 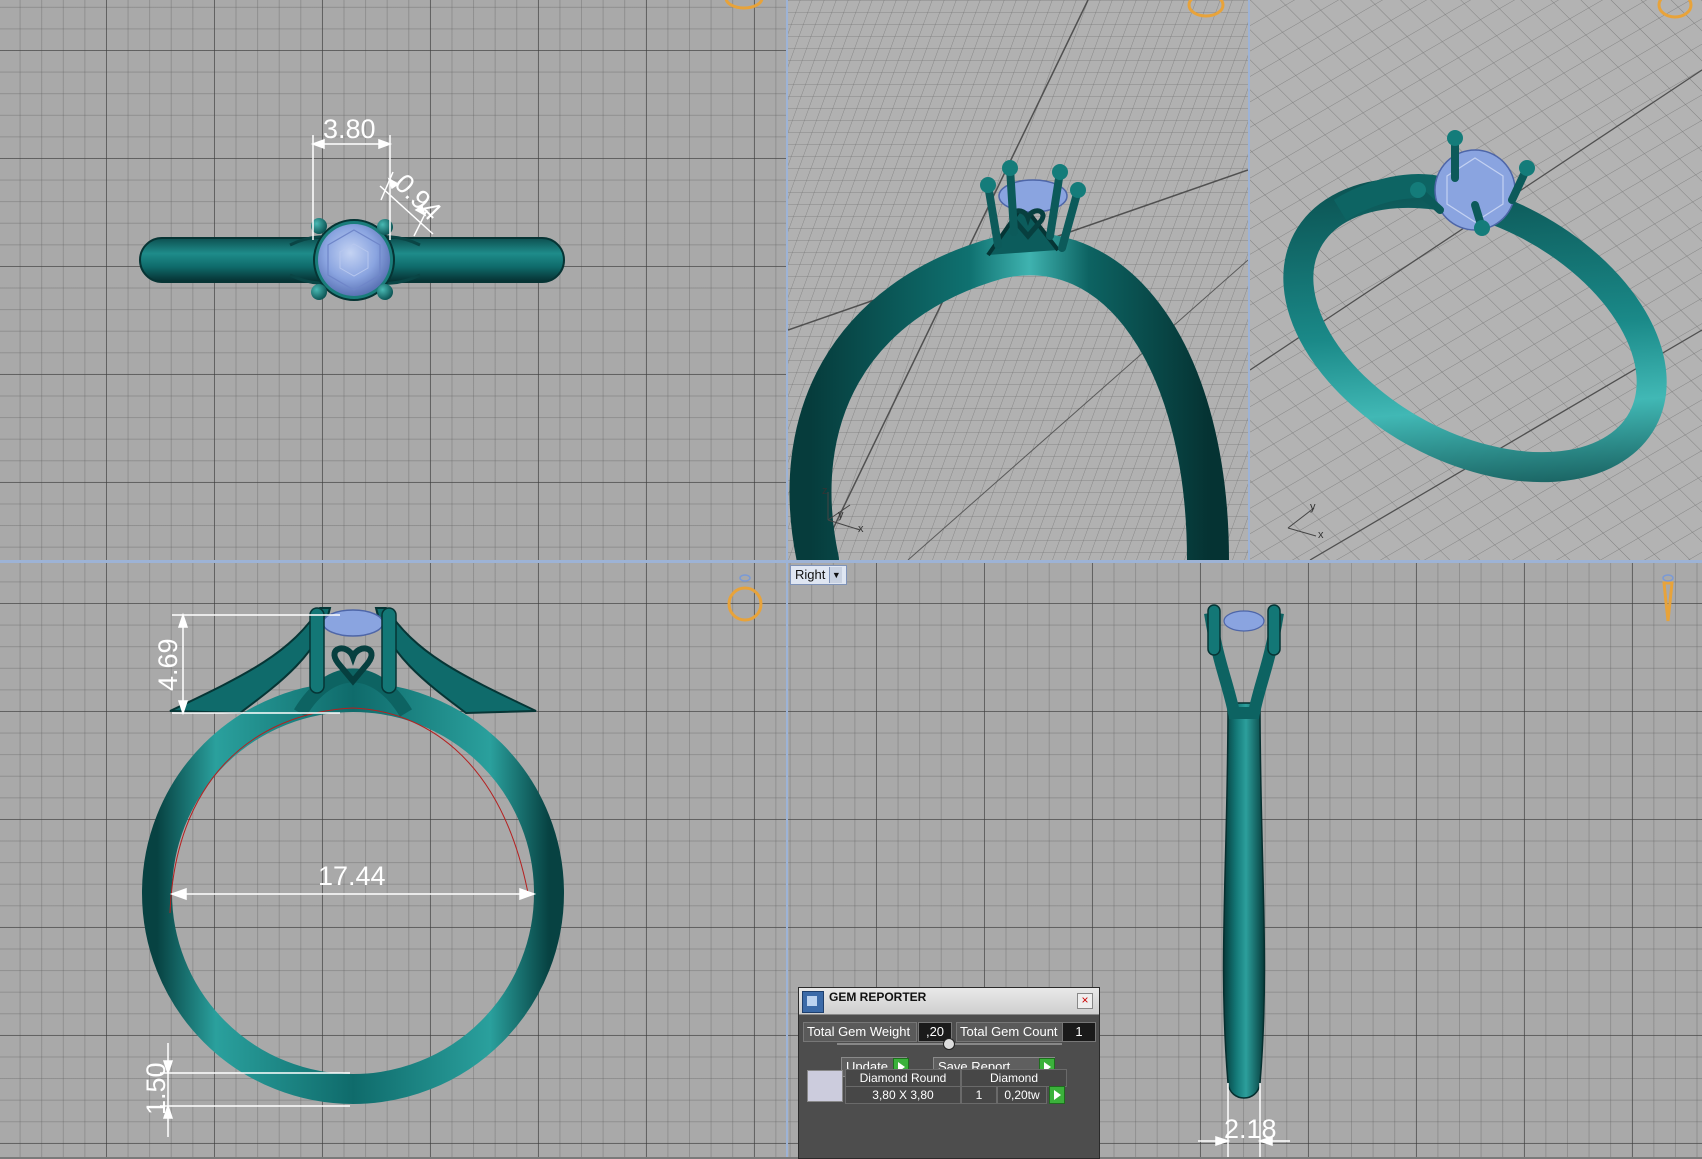 What do you see at coordinates (1014, 1078) in the screenshot?
I see `gem-row-material: Diamond` at bounding box center [1014, 1078].